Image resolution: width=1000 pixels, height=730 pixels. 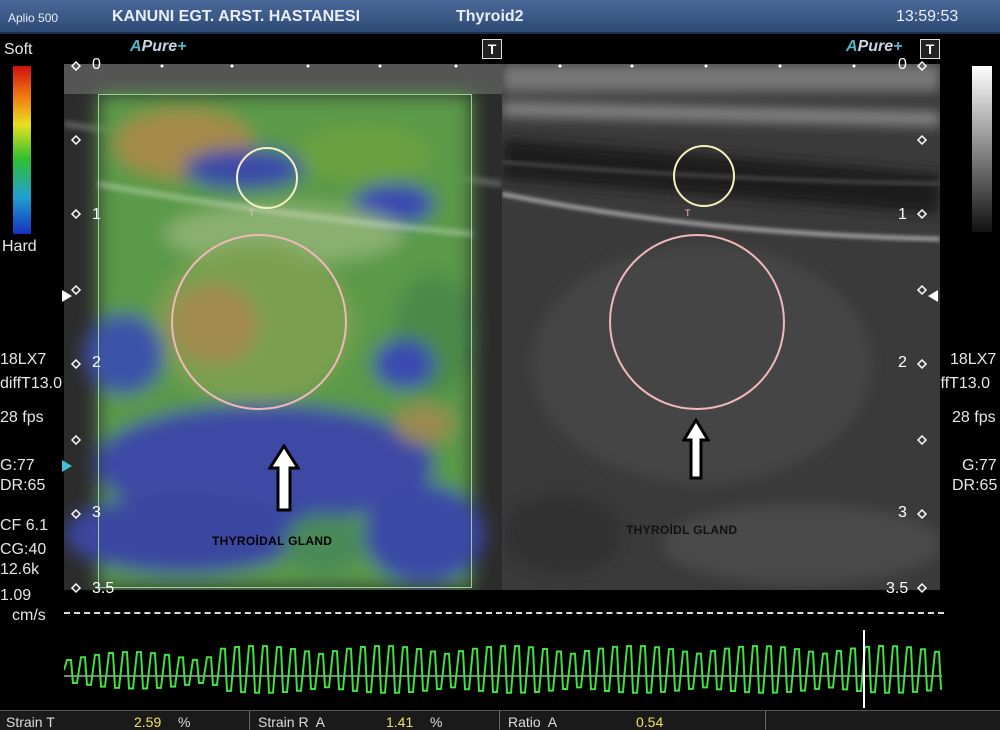 What do you see at coordinates (67, 466) in the screenshot?
I see `cursor-marker` at bounding box center [67, 466].